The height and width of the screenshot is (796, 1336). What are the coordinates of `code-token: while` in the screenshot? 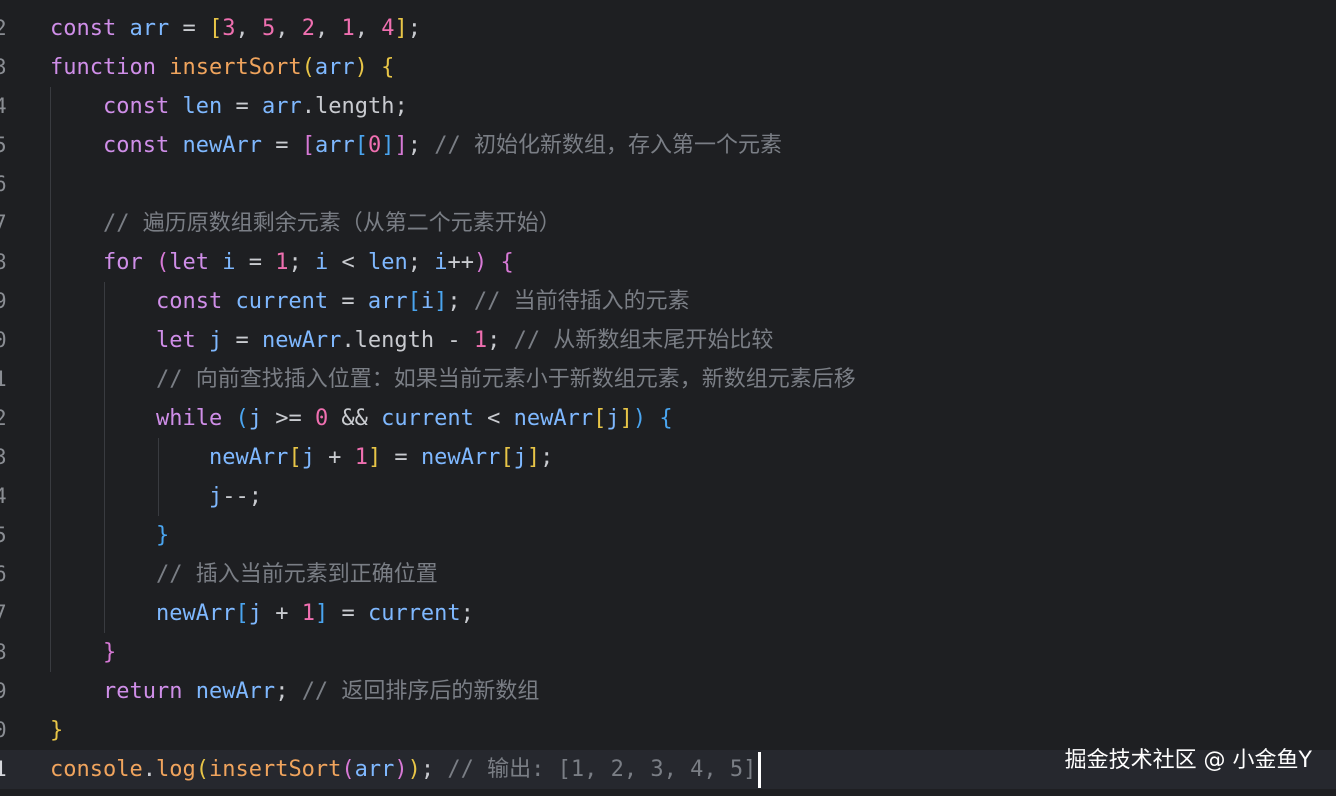 It's located at (195, 418).